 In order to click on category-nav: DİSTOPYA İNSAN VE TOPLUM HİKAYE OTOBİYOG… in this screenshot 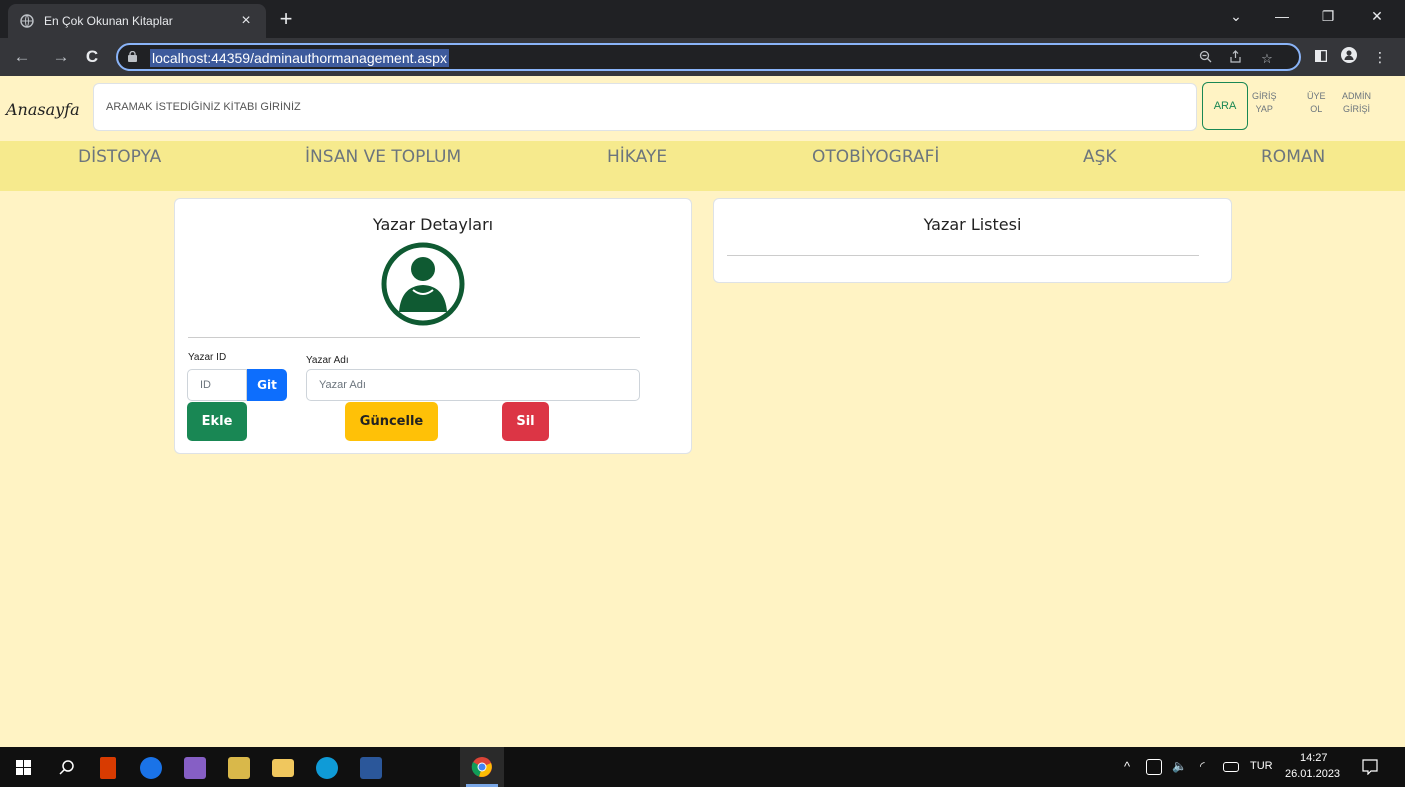, I will do `click(702, 166)`.